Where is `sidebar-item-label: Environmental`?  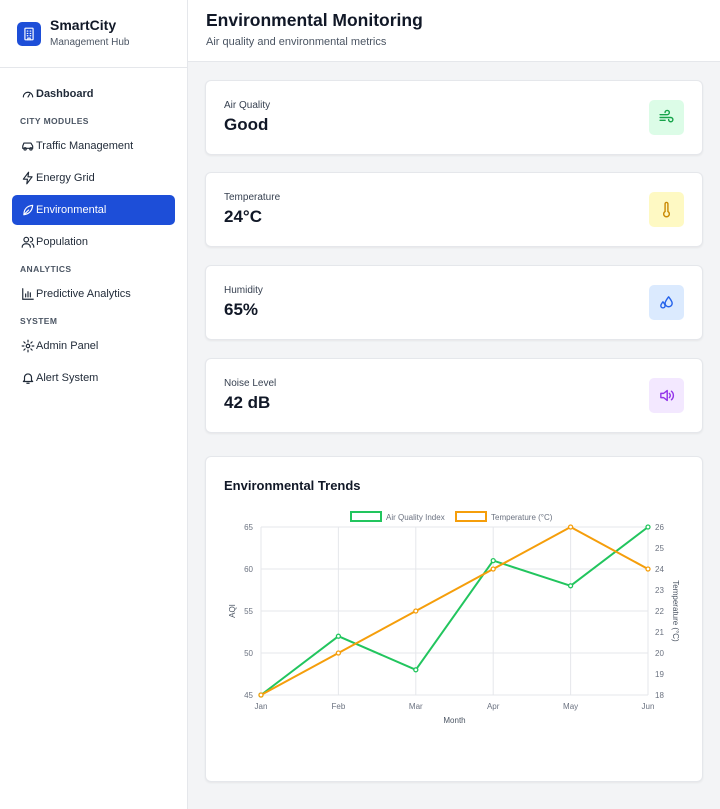 sidebar-item-label: Environmental is located at coordinates (71, 210).